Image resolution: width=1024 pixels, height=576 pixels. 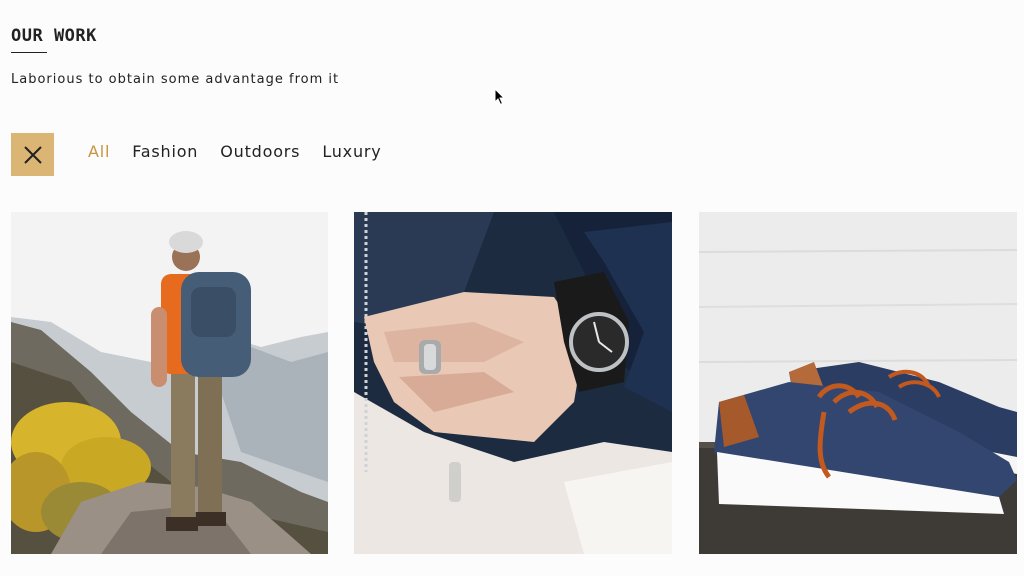 What do you see at coordinates (99, 151) in the screenshot?
I see `filter-all: All` at bounding box center [99, 151].